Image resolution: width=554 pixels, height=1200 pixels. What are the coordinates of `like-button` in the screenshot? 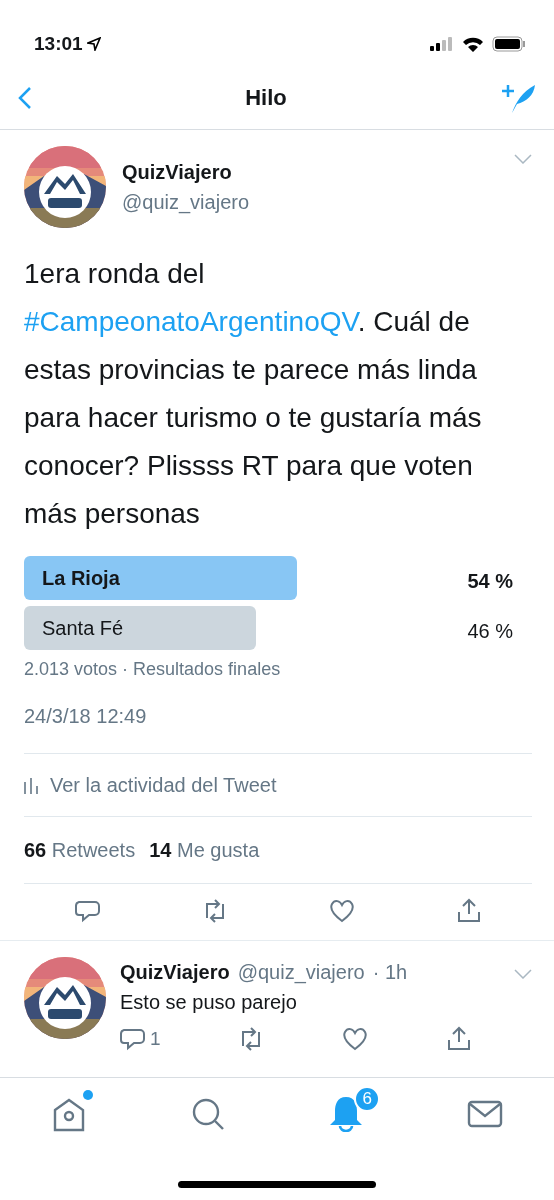 It's located at (341, 911).